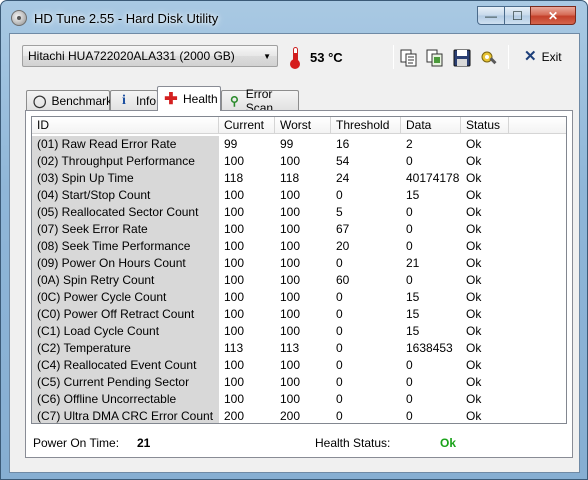  What do you see at coordinates (295, 58) in the screenshot?
I see `thermometer-icon` at bounding box center [295, 58].